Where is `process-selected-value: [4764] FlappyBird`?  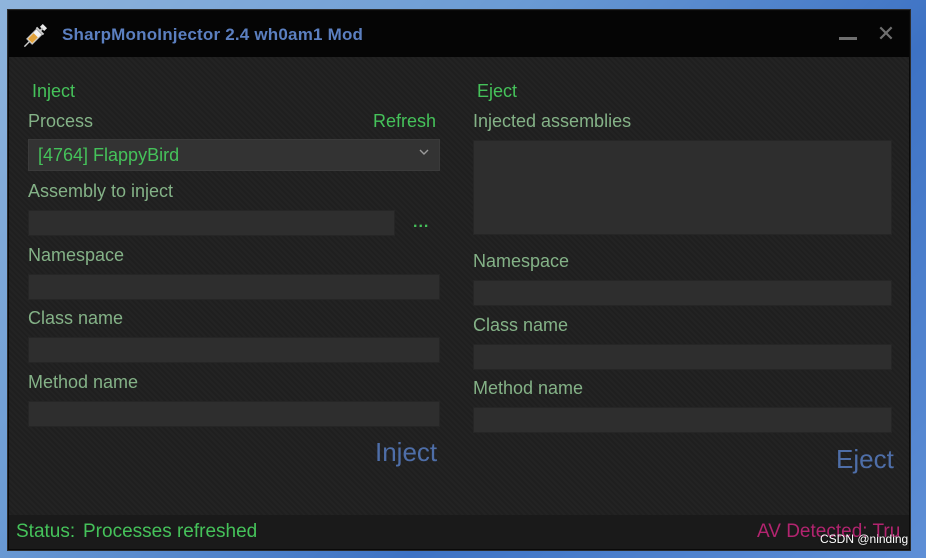
process-selected-value: [4764] FlappyBird is located at coordinates (109, 155).